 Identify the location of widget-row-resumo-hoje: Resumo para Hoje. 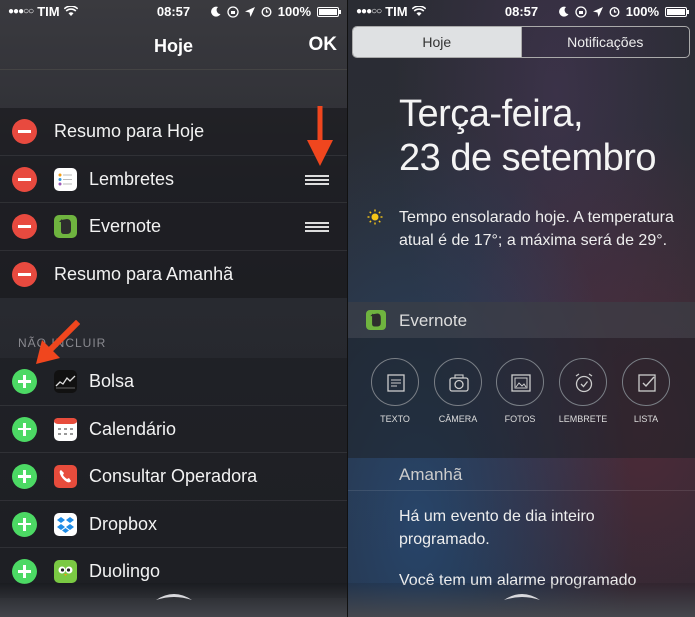
(173, 132).